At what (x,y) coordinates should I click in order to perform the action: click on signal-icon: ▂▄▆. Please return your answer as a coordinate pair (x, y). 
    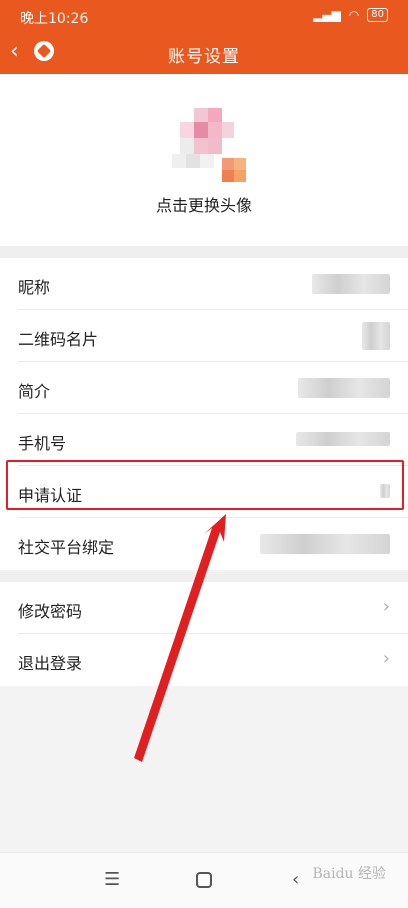
    Looking at the image, I should click on (327, 15).